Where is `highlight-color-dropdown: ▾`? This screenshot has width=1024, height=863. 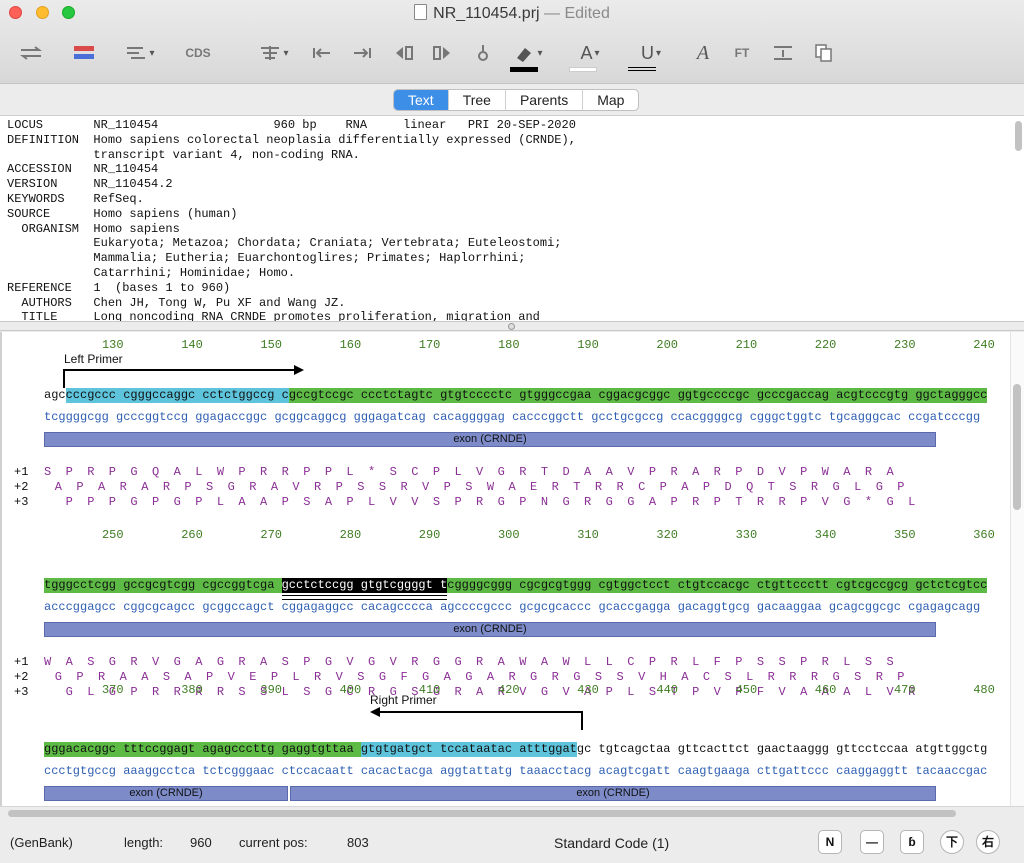
highlight-color-dropdown: ▾ is located at coordinates (528, 53).